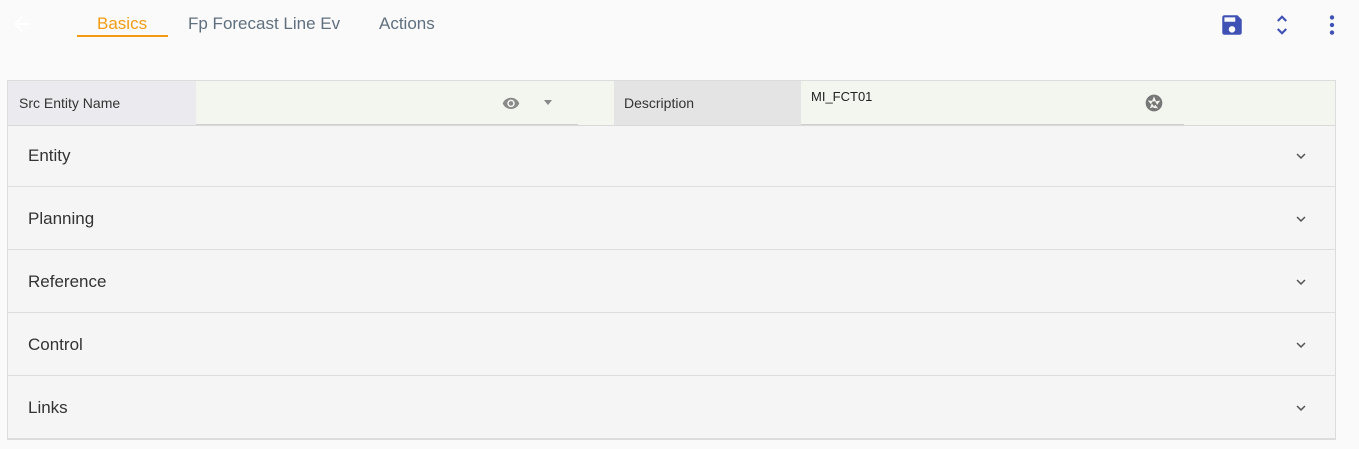 This screenshot has width=1359, height=449. I want to click on field-row: Src Entity Name Description MI_FCT01, so click(671, 103).